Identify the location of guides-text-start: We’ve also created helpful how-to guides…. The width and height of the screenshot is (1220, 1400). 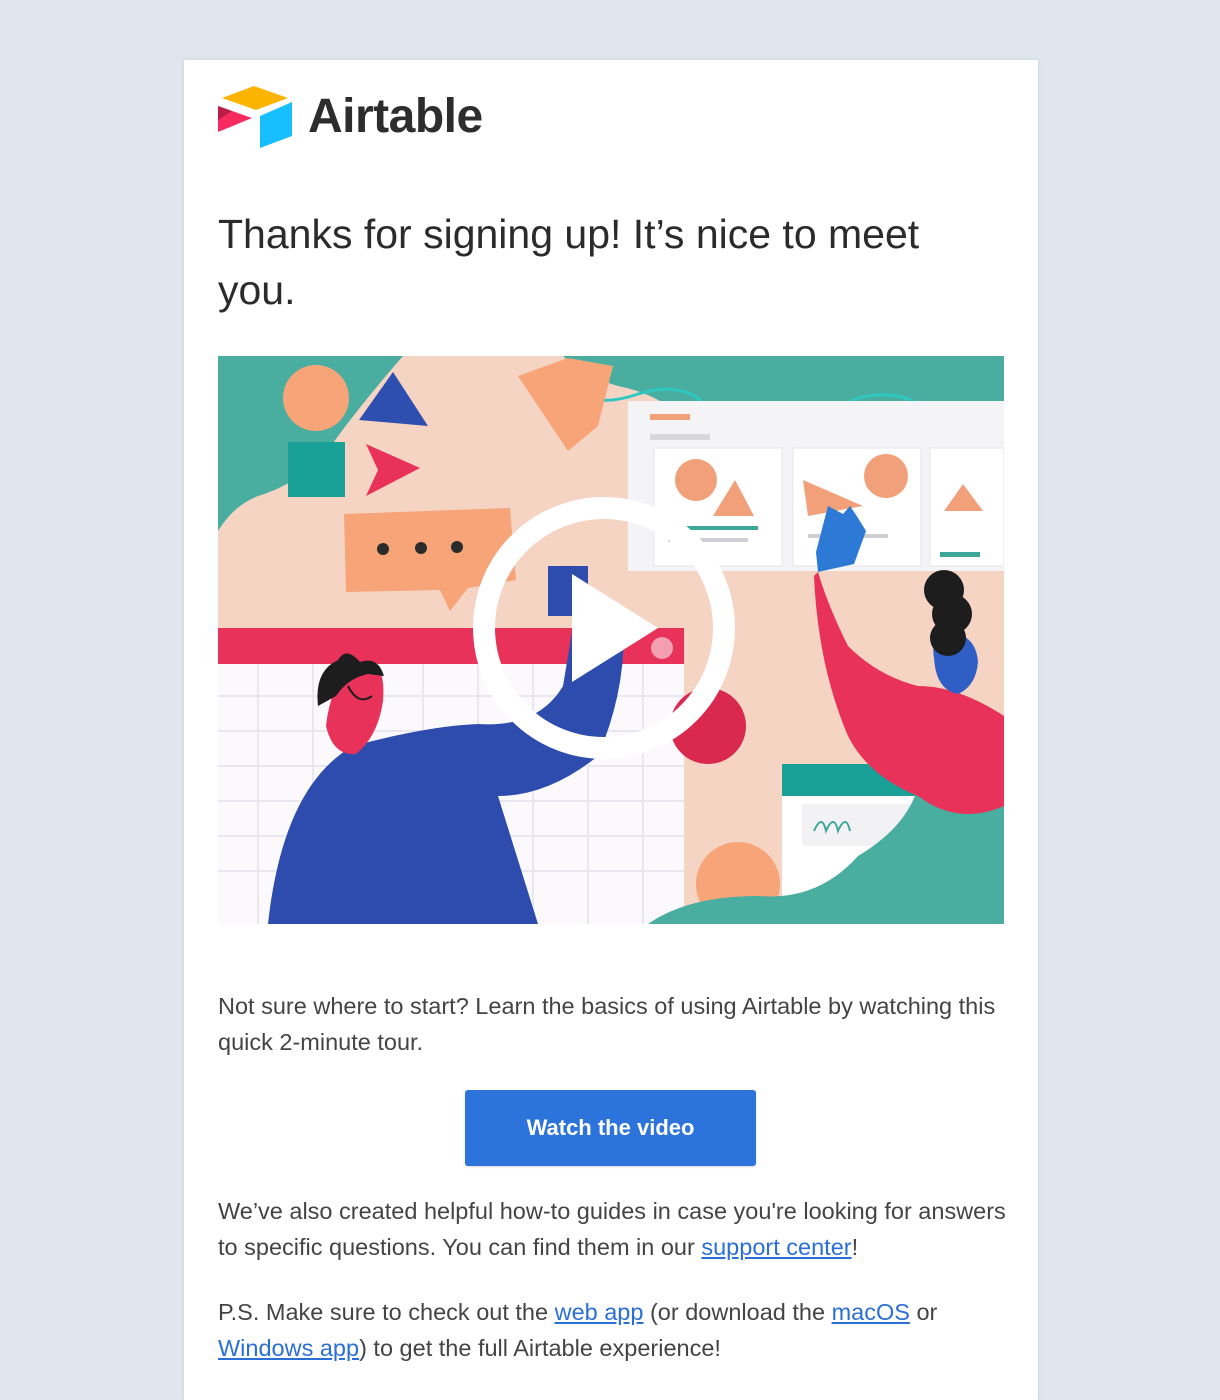
(612, 1229).